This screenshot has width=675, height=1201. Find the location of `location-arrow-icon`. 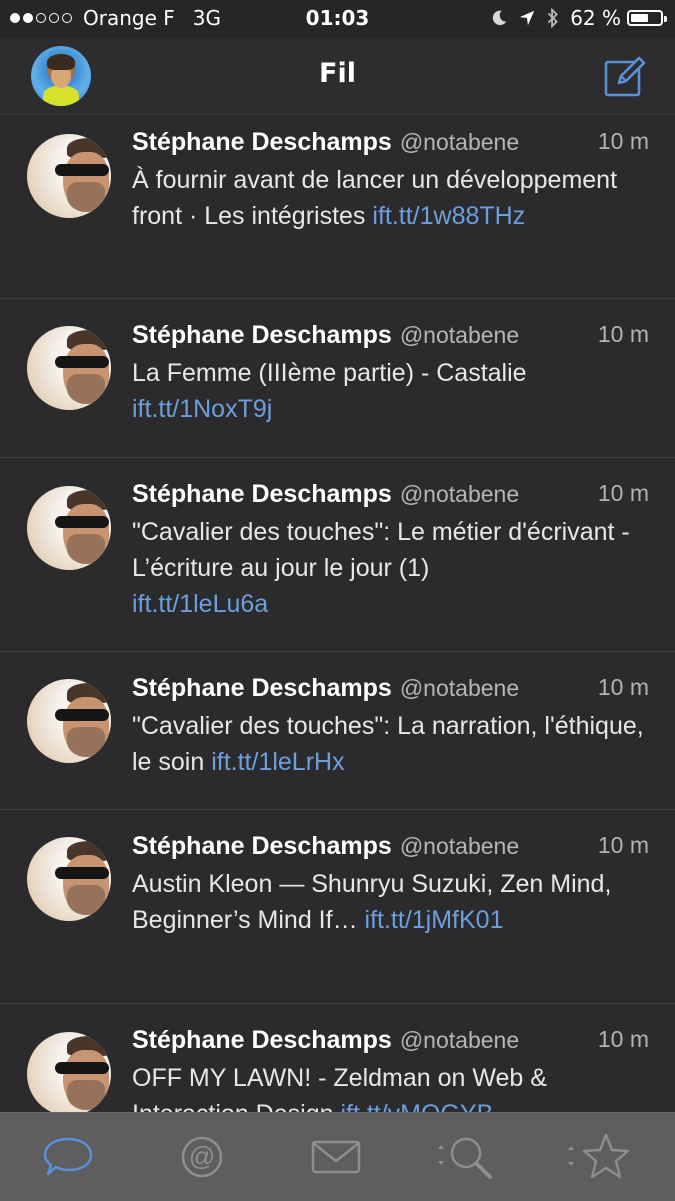

location-arrow-icon is located at coordinates (527, 18).